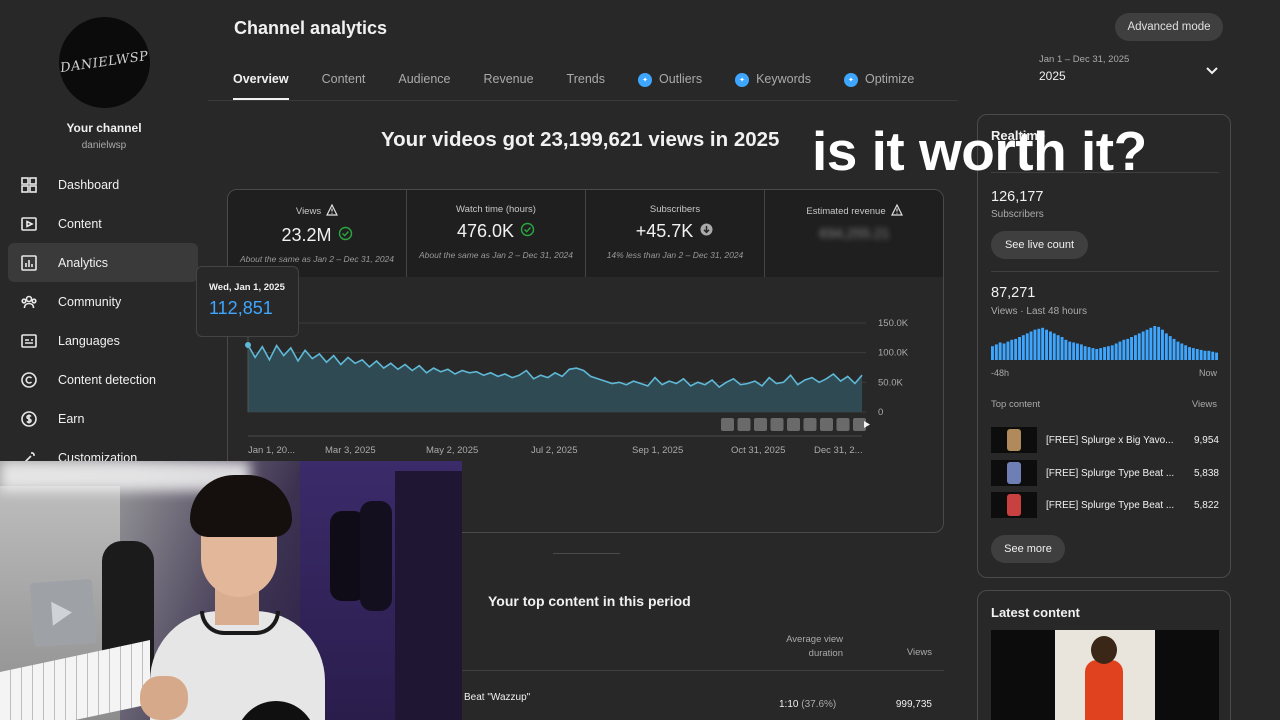 The image size is (1280, 720). What do you see at coordinates (261, 85) in the screenshot?
I see `tab-overview: Overview` at bounding box center [261, 85].